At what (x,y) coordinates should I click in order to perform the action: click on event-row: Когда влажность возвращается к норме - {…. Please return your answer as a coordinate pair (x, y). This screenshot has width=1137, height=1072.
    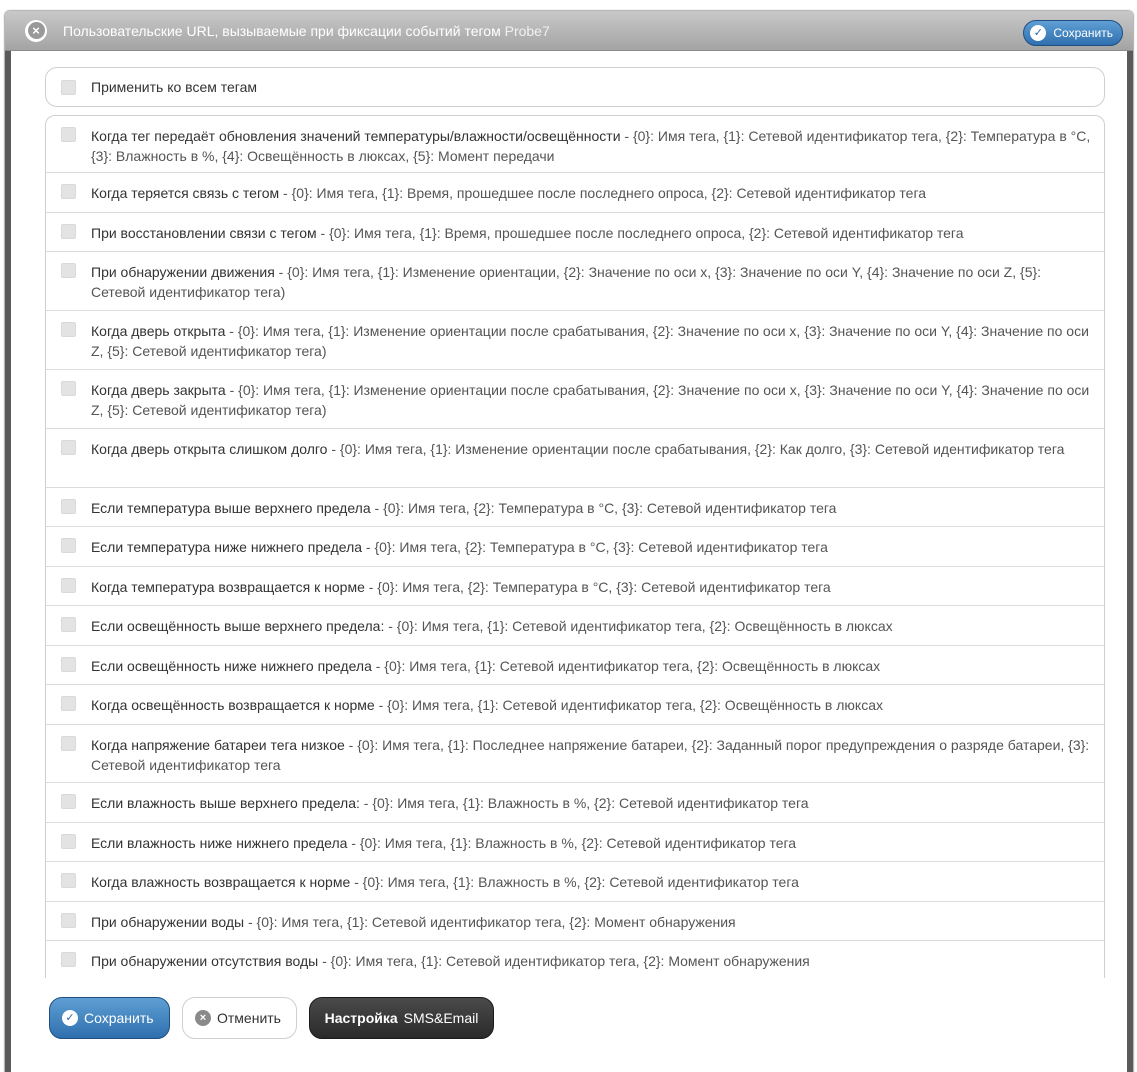
    Looking at the image, I should click on (575, 882).